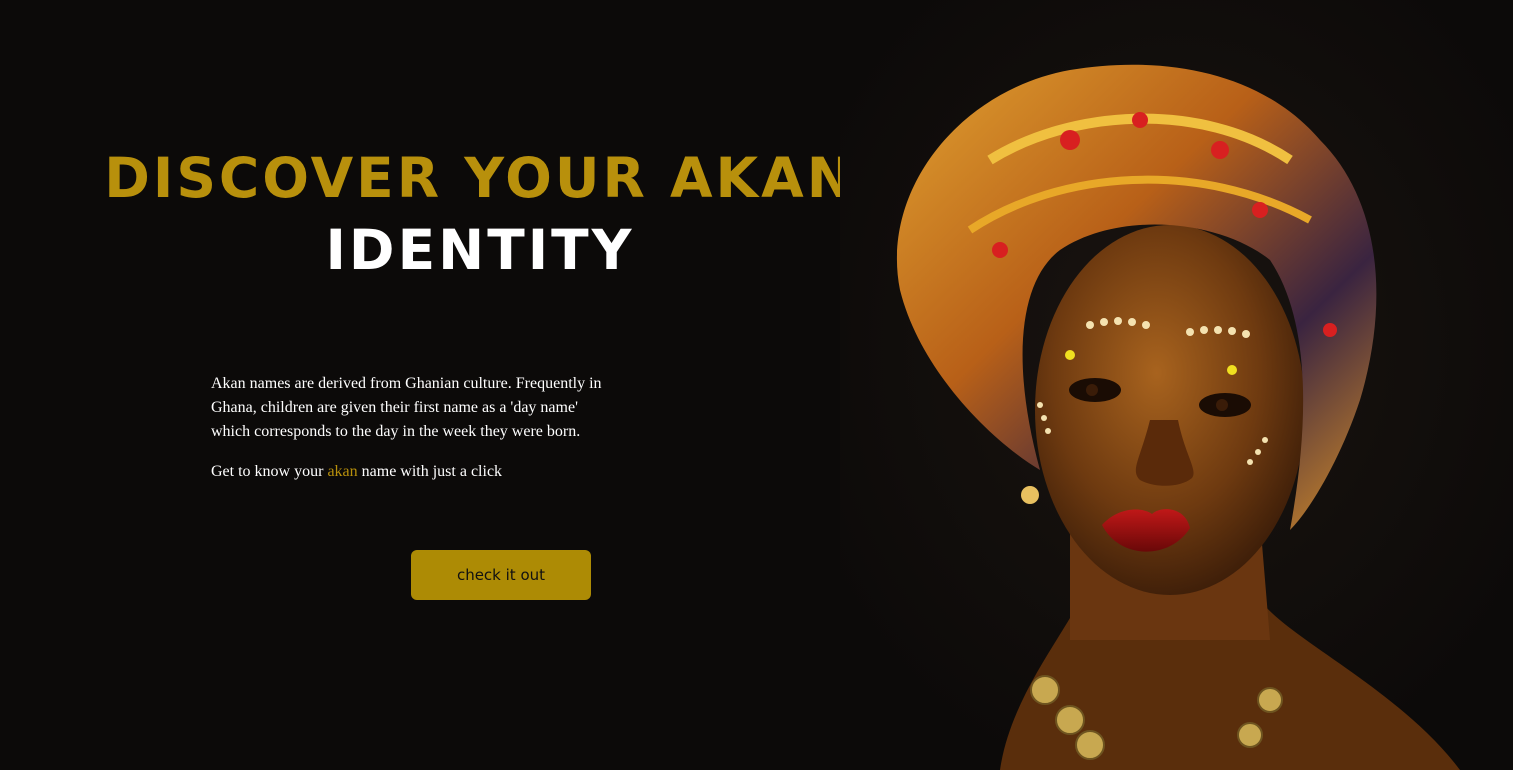  I want to click on hero-title: DISCOVER YOUR AKAN IDENTITY, so click(480, 214).